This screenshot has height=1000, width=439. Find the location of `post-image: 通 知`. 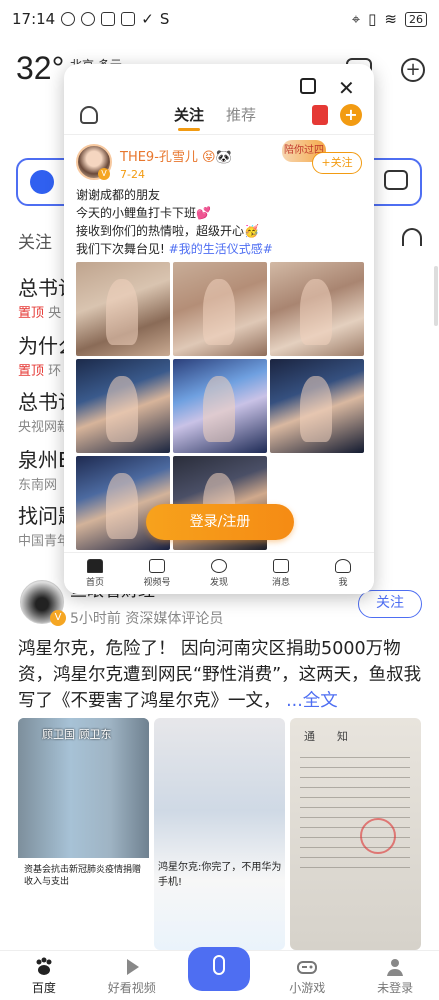

post-image: 通 知 is located at coordinates (355, 834).